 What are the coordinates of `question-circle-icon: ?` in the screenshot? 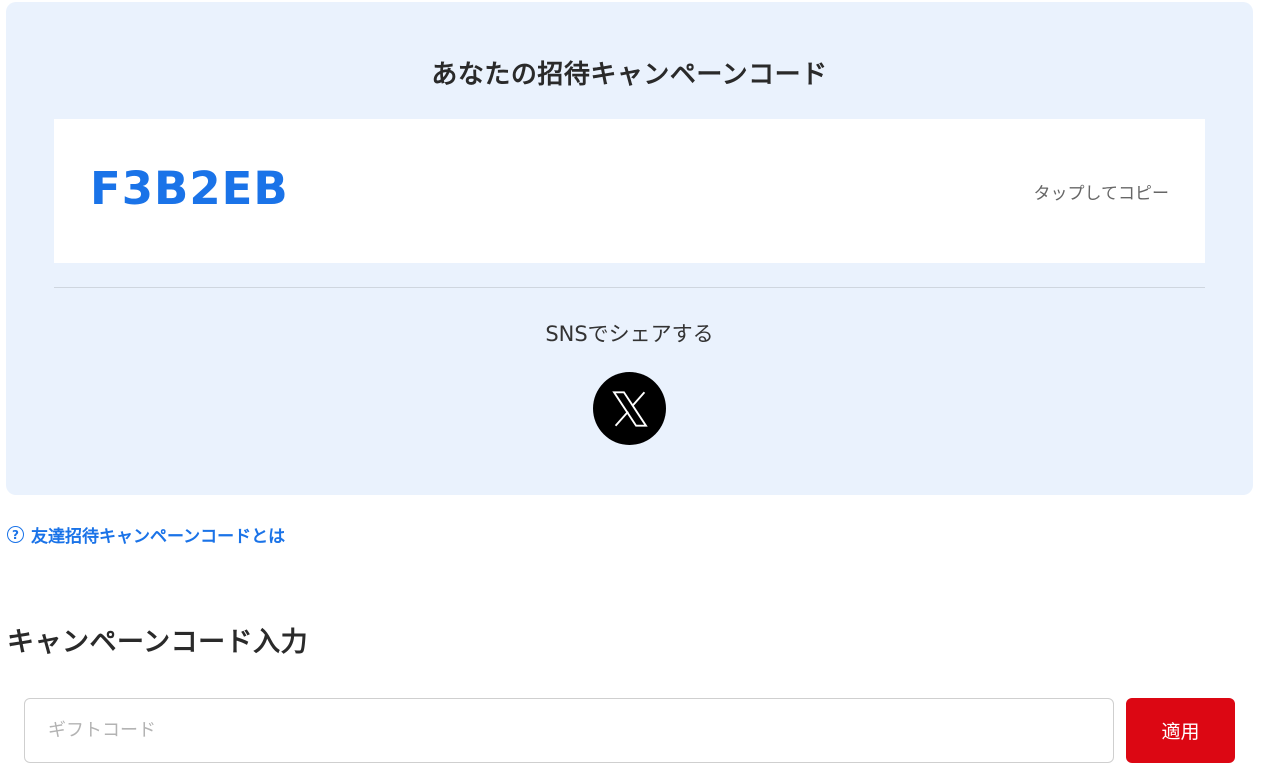 It's located at (15, 534).